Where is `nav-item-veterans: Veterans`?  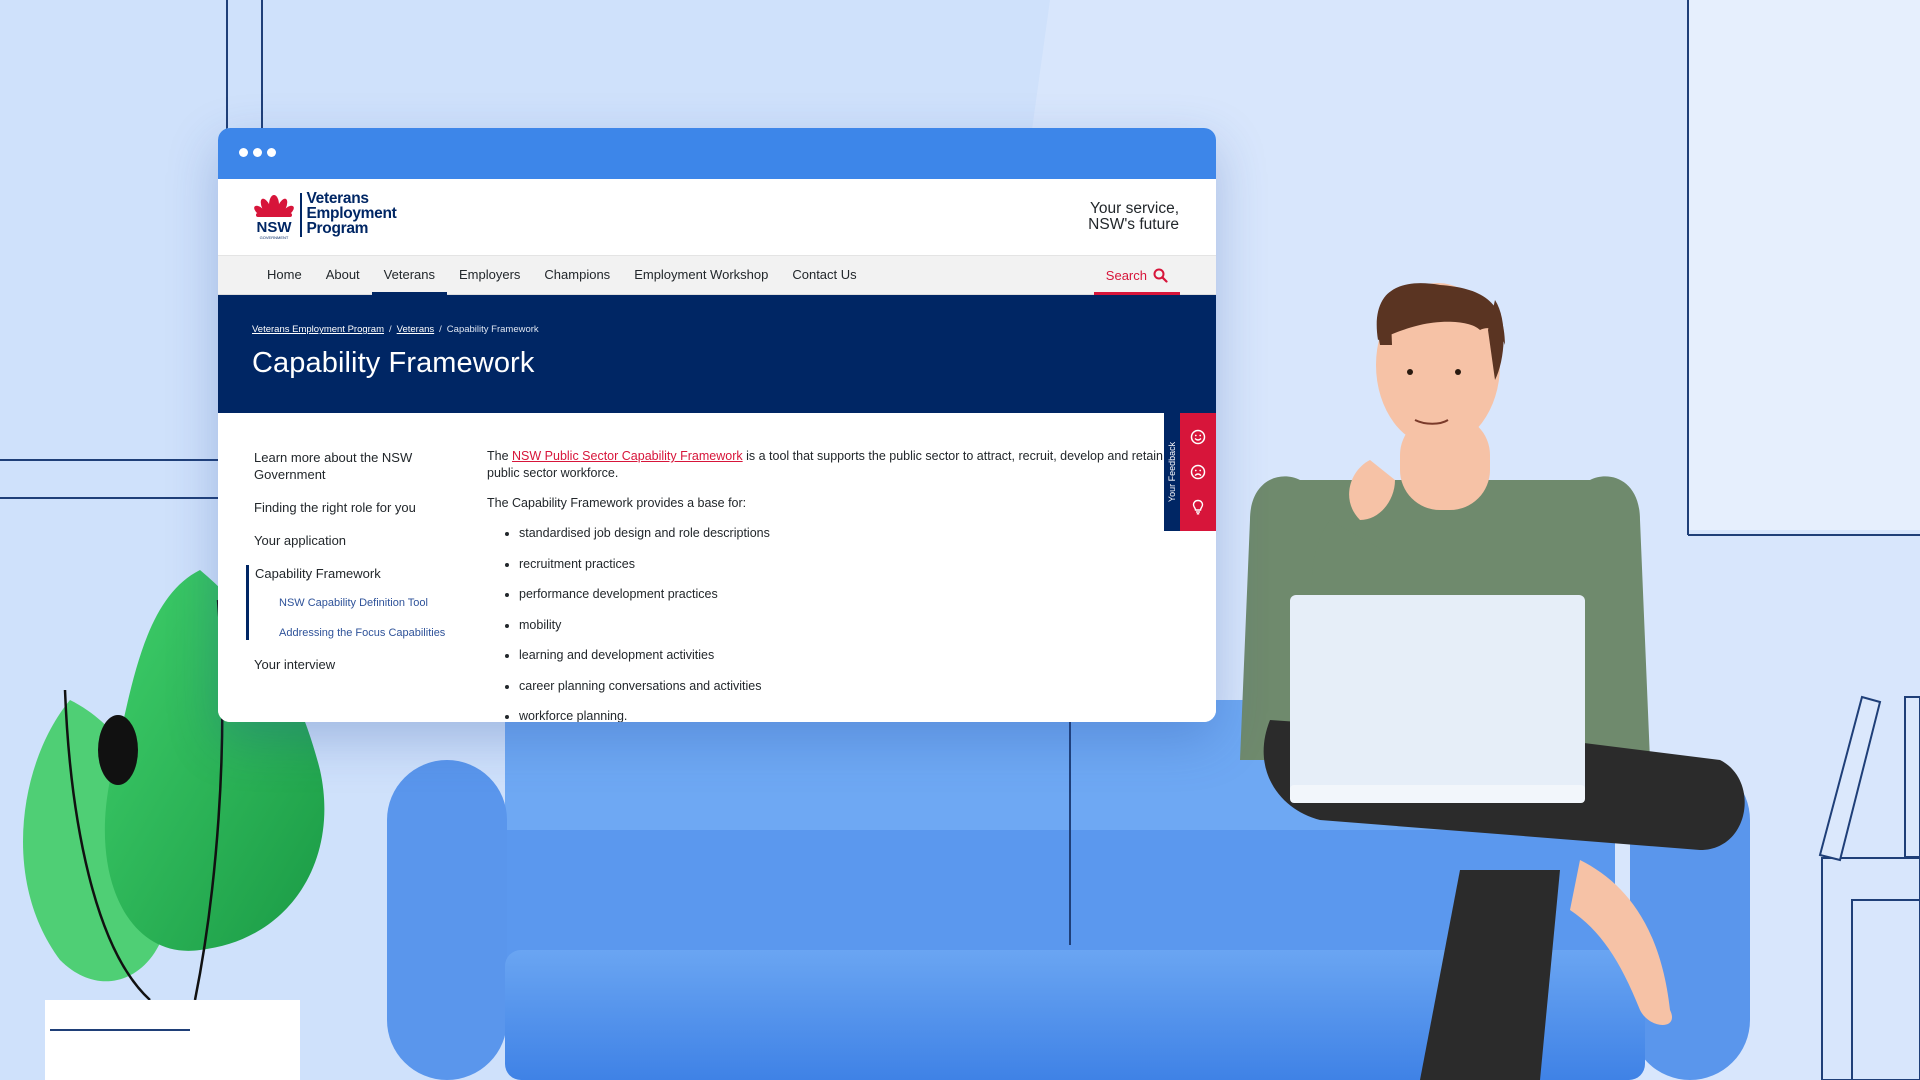
nav-item-veterans: Veterans is located at coordinates (409, 275).